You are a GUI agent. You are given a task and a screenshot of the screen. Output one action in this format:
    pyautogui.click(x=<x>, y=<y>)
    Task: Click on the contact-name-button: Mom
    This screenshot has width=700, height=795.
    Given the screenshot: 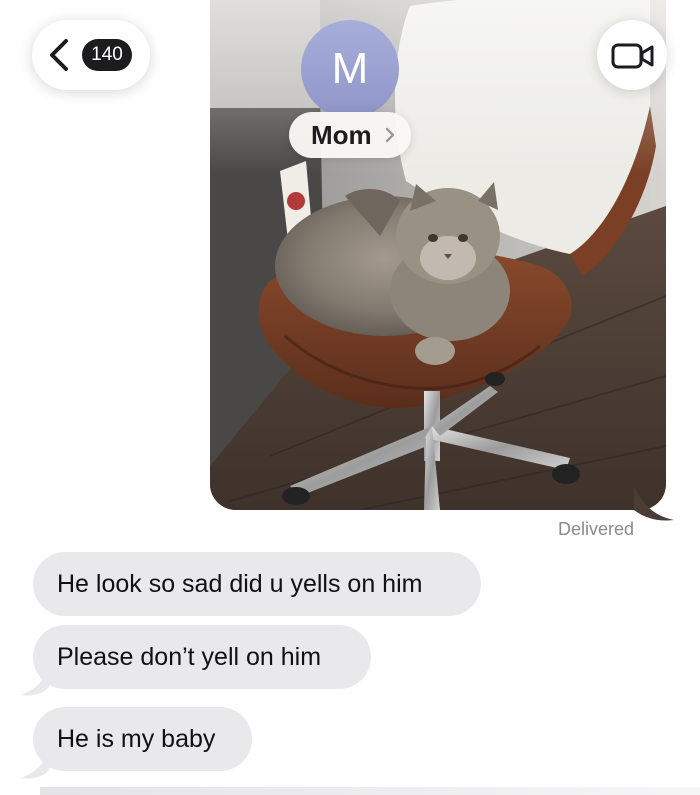 What is the action you would take?
    pyautogui.click(x=350, y=135)
    